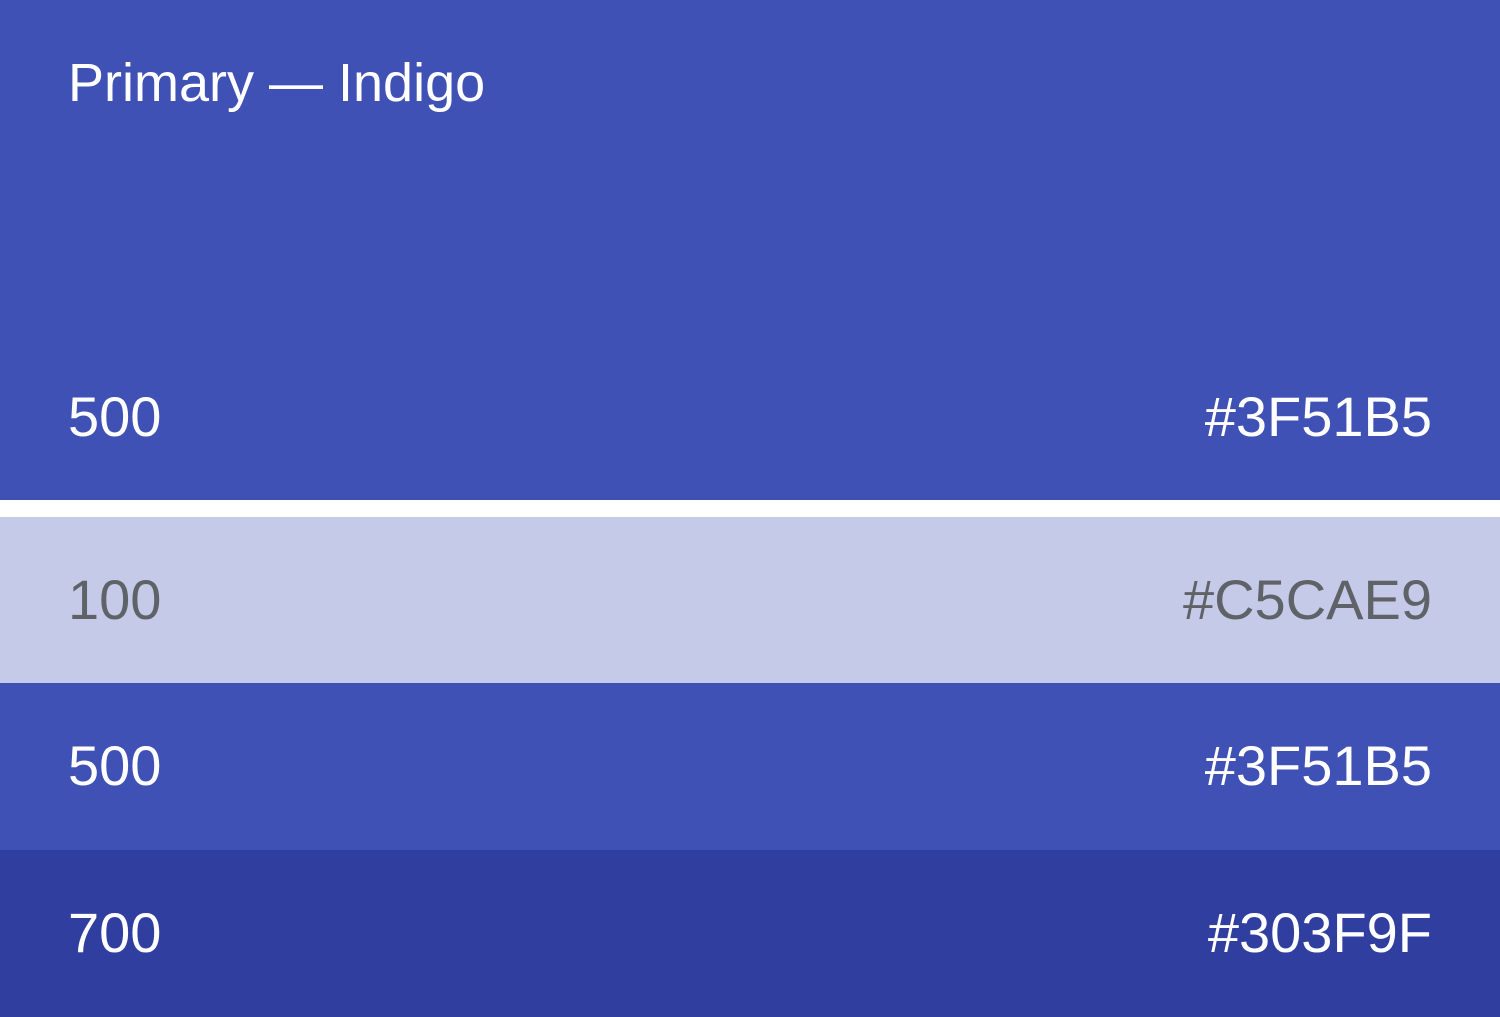 The height and width of the screenshot is (1017, 1500). I want to click on hex-code: #C5CAE9, so click(1307, 599).